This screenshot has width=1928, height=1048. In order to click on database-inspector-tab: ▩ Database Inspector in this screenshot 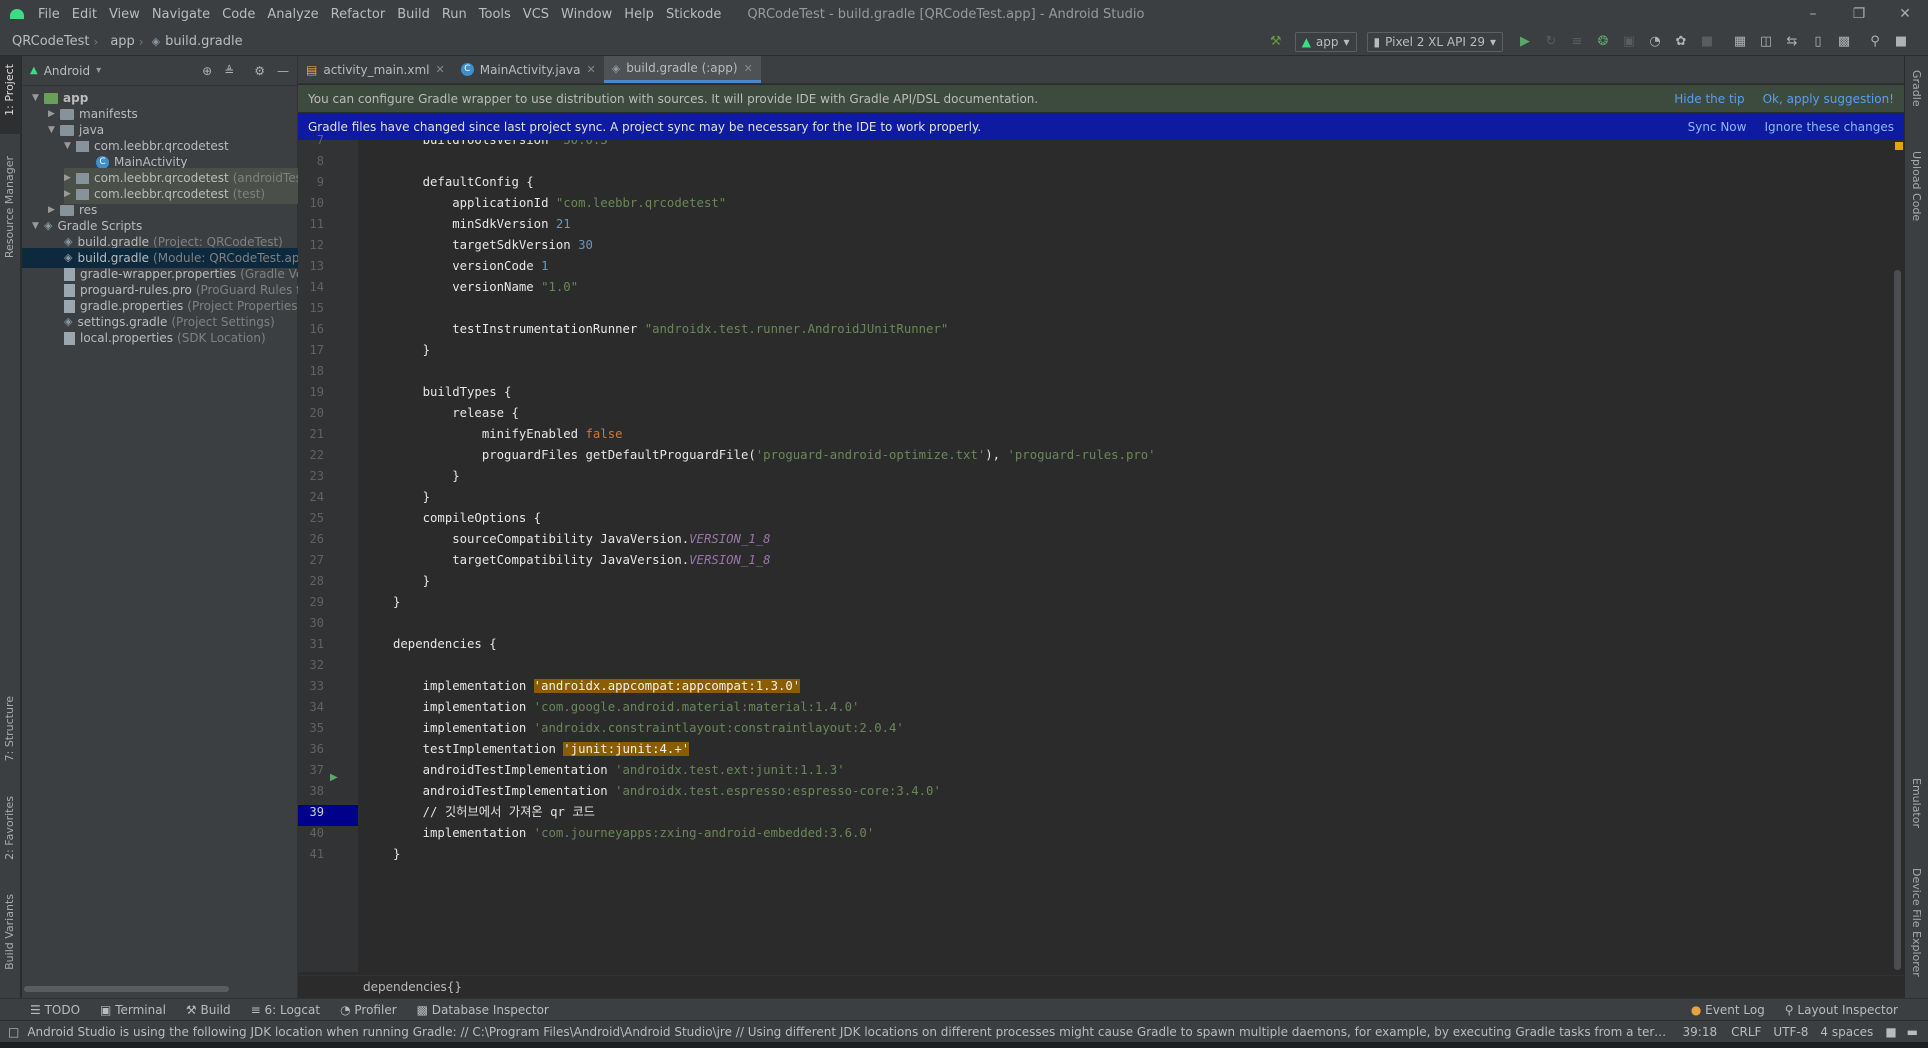, I will do `click(483, 1010)`.